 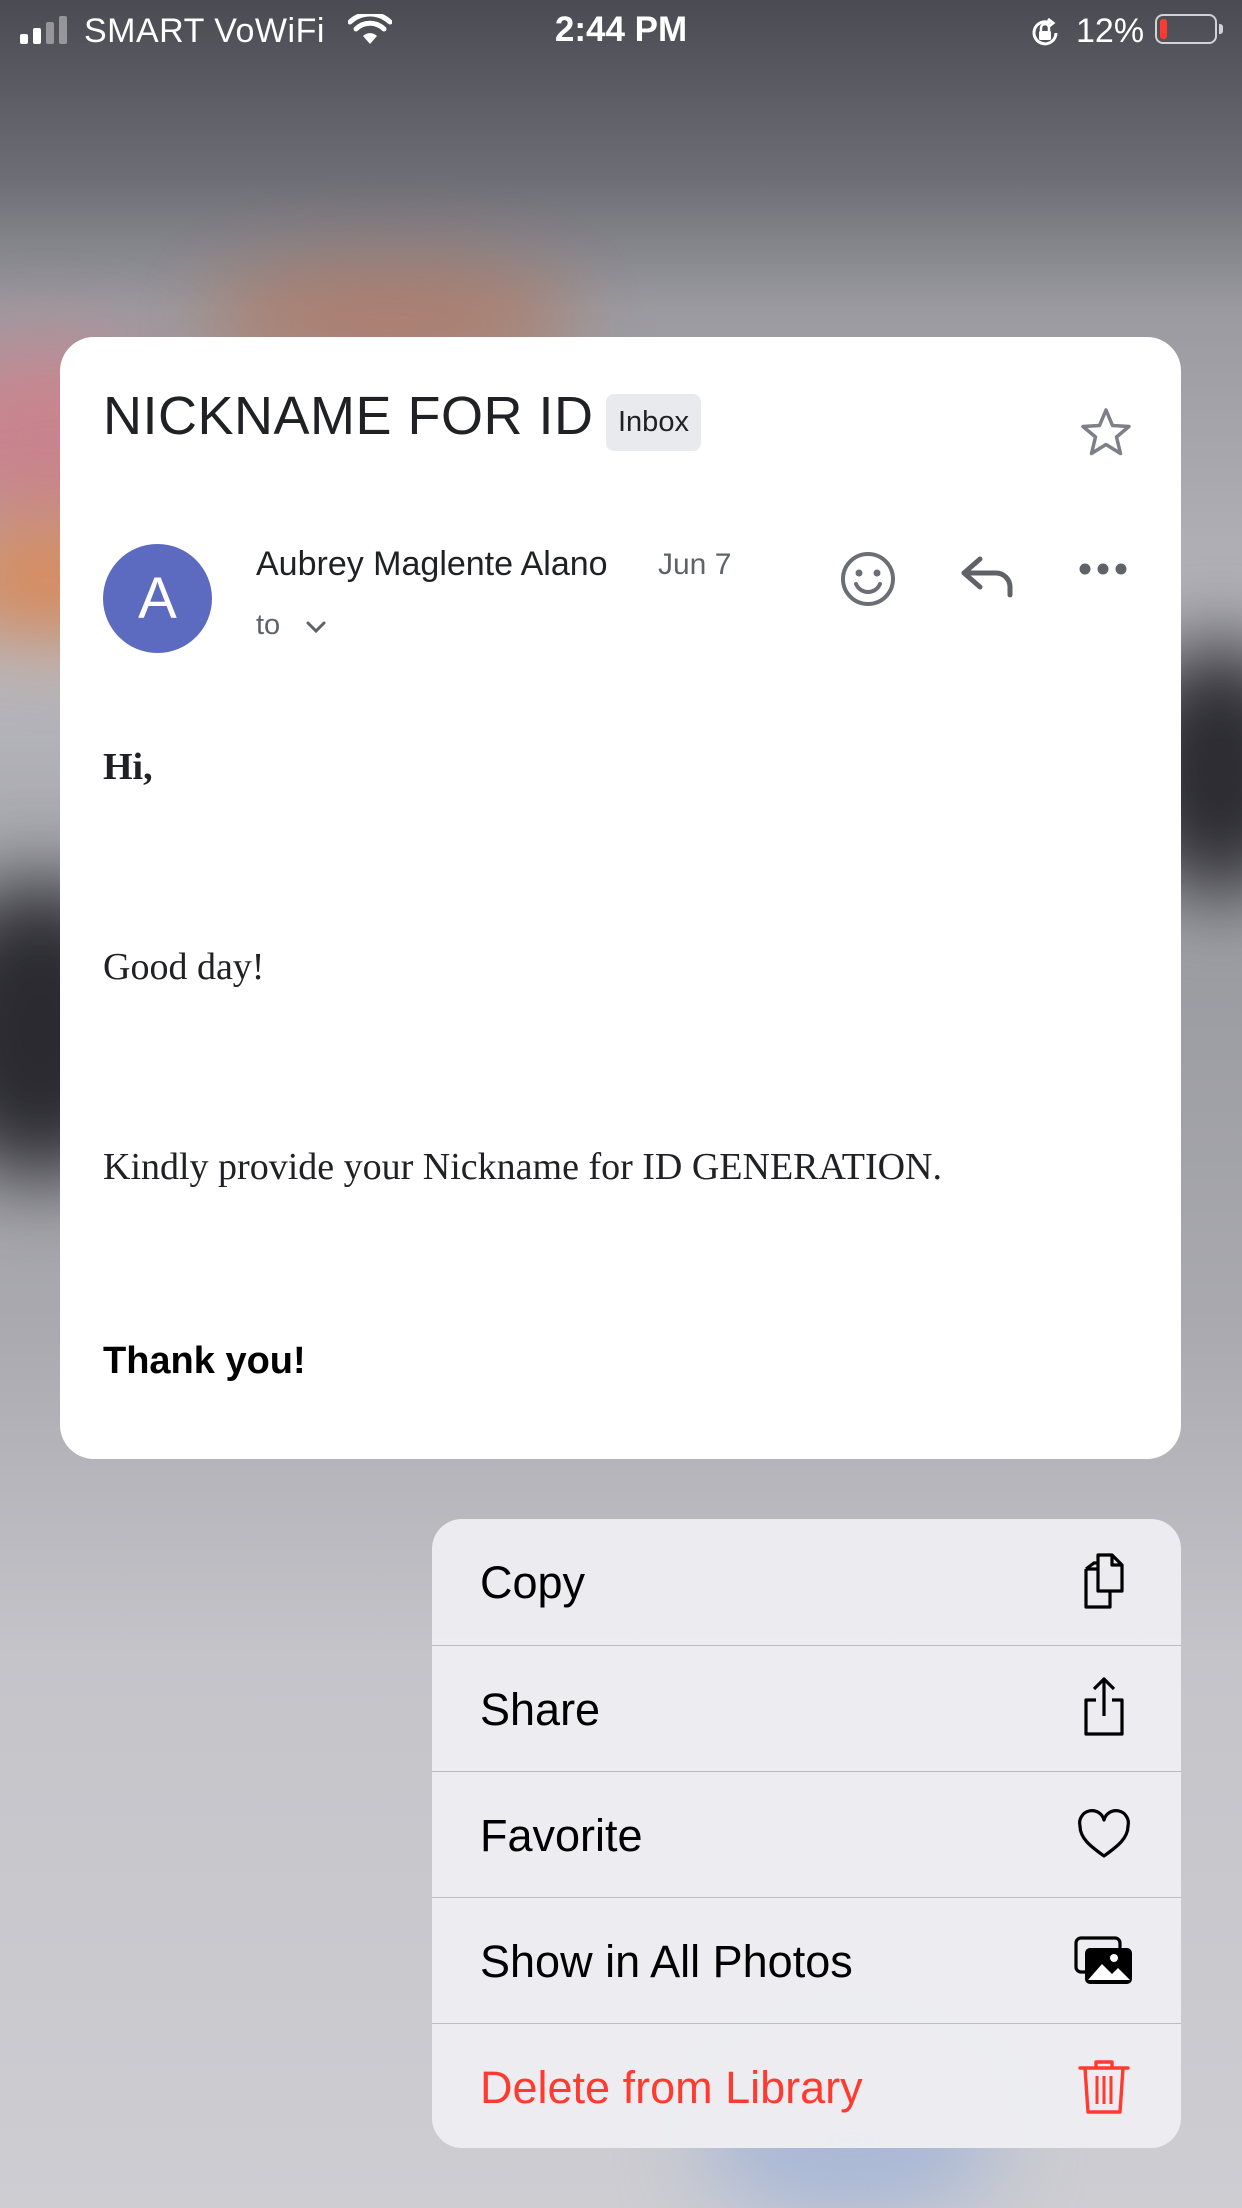 I want to click on menu-item-share: Share, so click(x=806, y=1707).